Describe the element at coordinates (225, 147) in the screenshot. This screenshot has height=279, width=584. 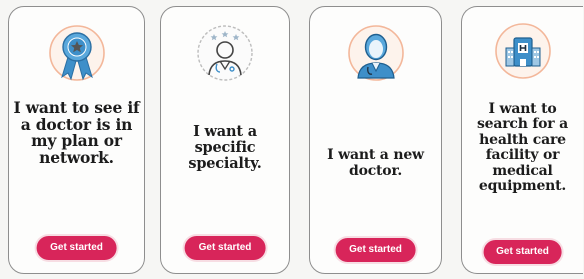
I see `card-title: I want a specific specialty.` at that location.